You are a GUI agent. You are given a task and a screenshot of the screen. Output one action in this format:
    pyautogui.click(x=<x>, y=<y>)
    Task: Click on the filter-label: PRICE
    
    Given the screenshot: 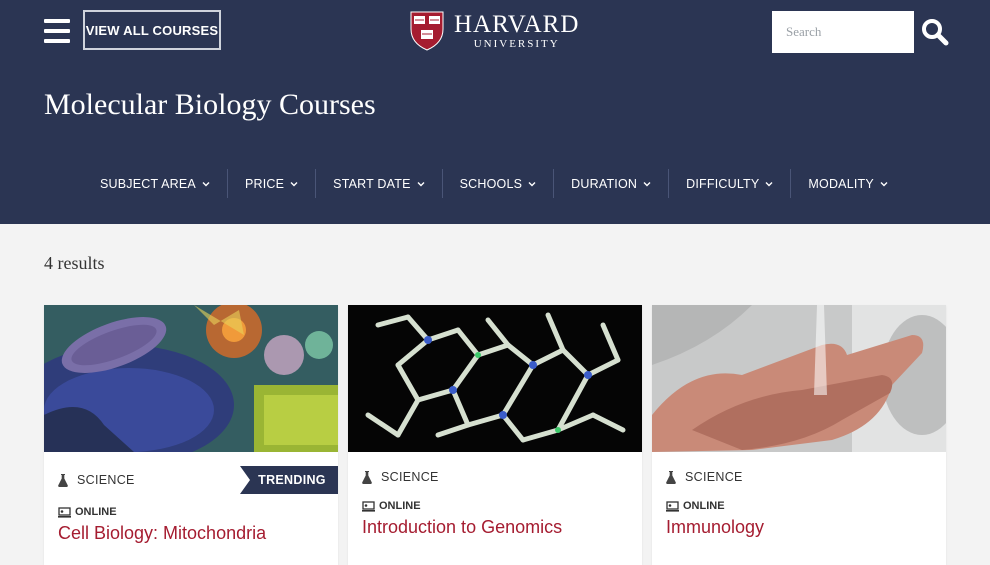 What is the action you would take?
    pyautogui.click(x=264, y=183)
    